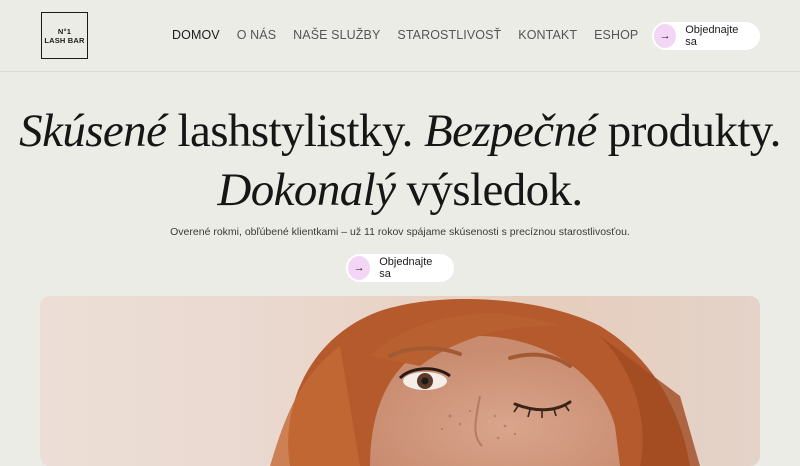 This screenshot has height=466, width=800. Describe the element at coordinates (406, 268) in the screenshot. I see `hero-book-label: Objednajte sa` at that location.